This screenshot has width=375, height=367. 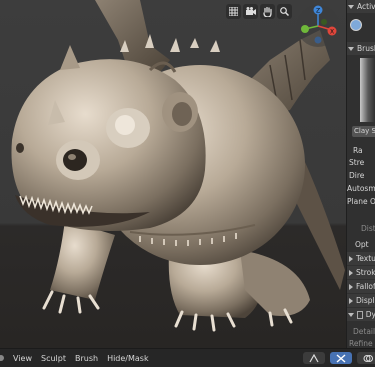 What do you see at coordinates (357, 175) in the screenshot?
I see `prop-direction: Dire` at bounding box center [357, 175].